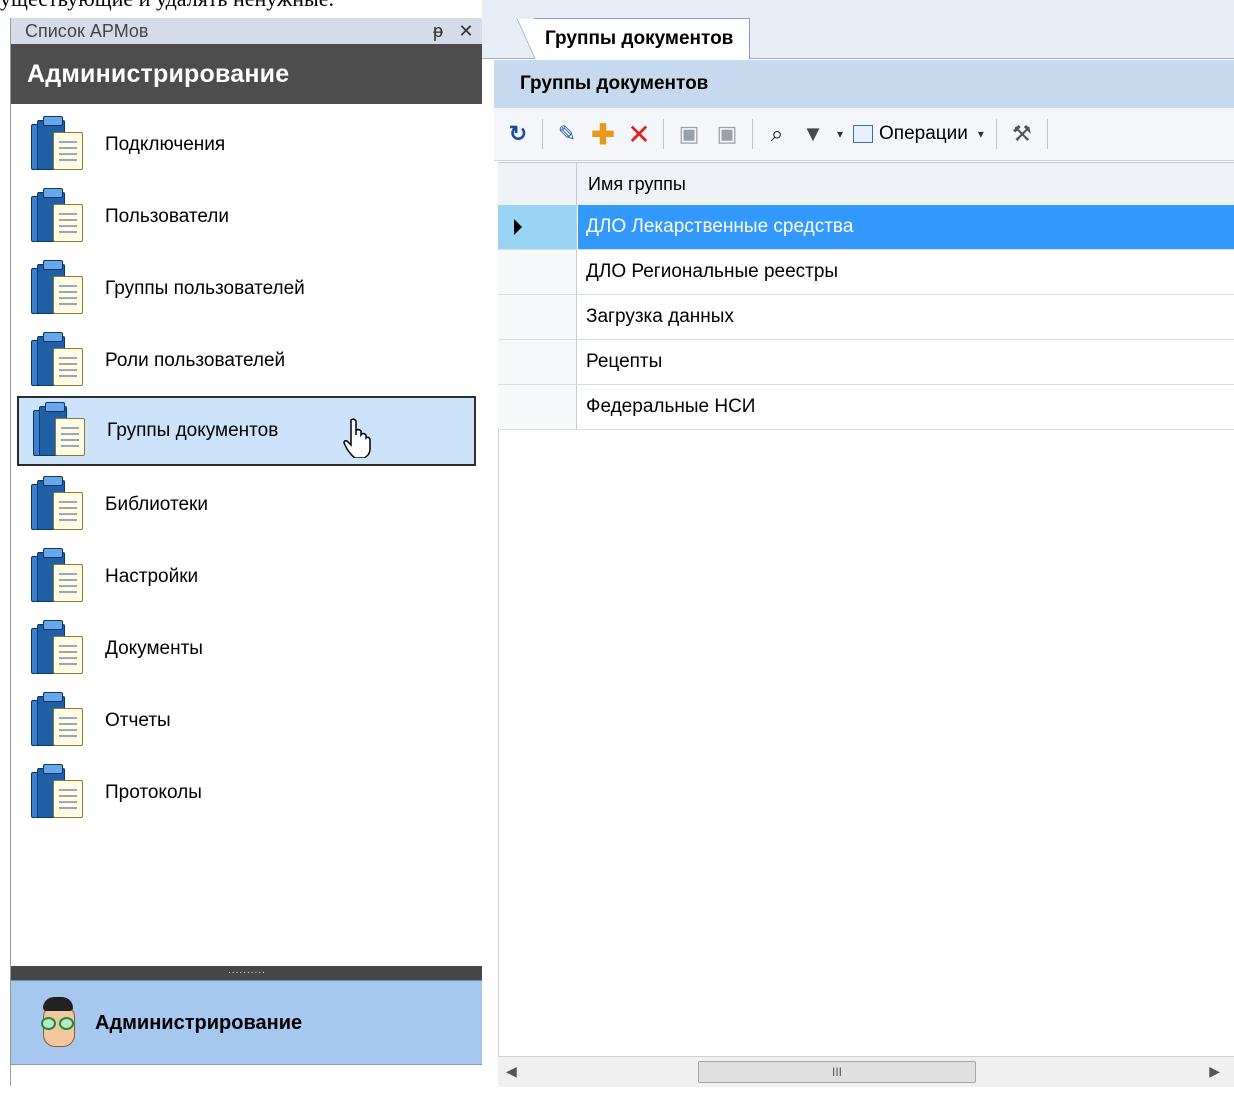 The width and height of the screenshot is (1234, 1105). I want to click on operations-icon, so click(863, 134).